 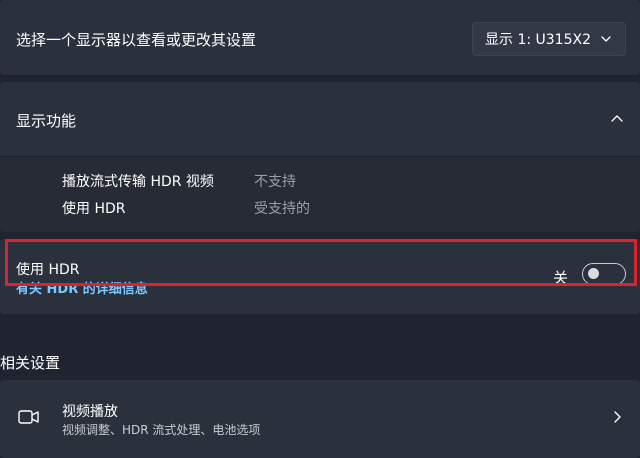 What do you see at coordinates (275, 182) in the screenshot?
I see `capability-value-streaming-hdr: 不支持` at bounding box center [275, 182].